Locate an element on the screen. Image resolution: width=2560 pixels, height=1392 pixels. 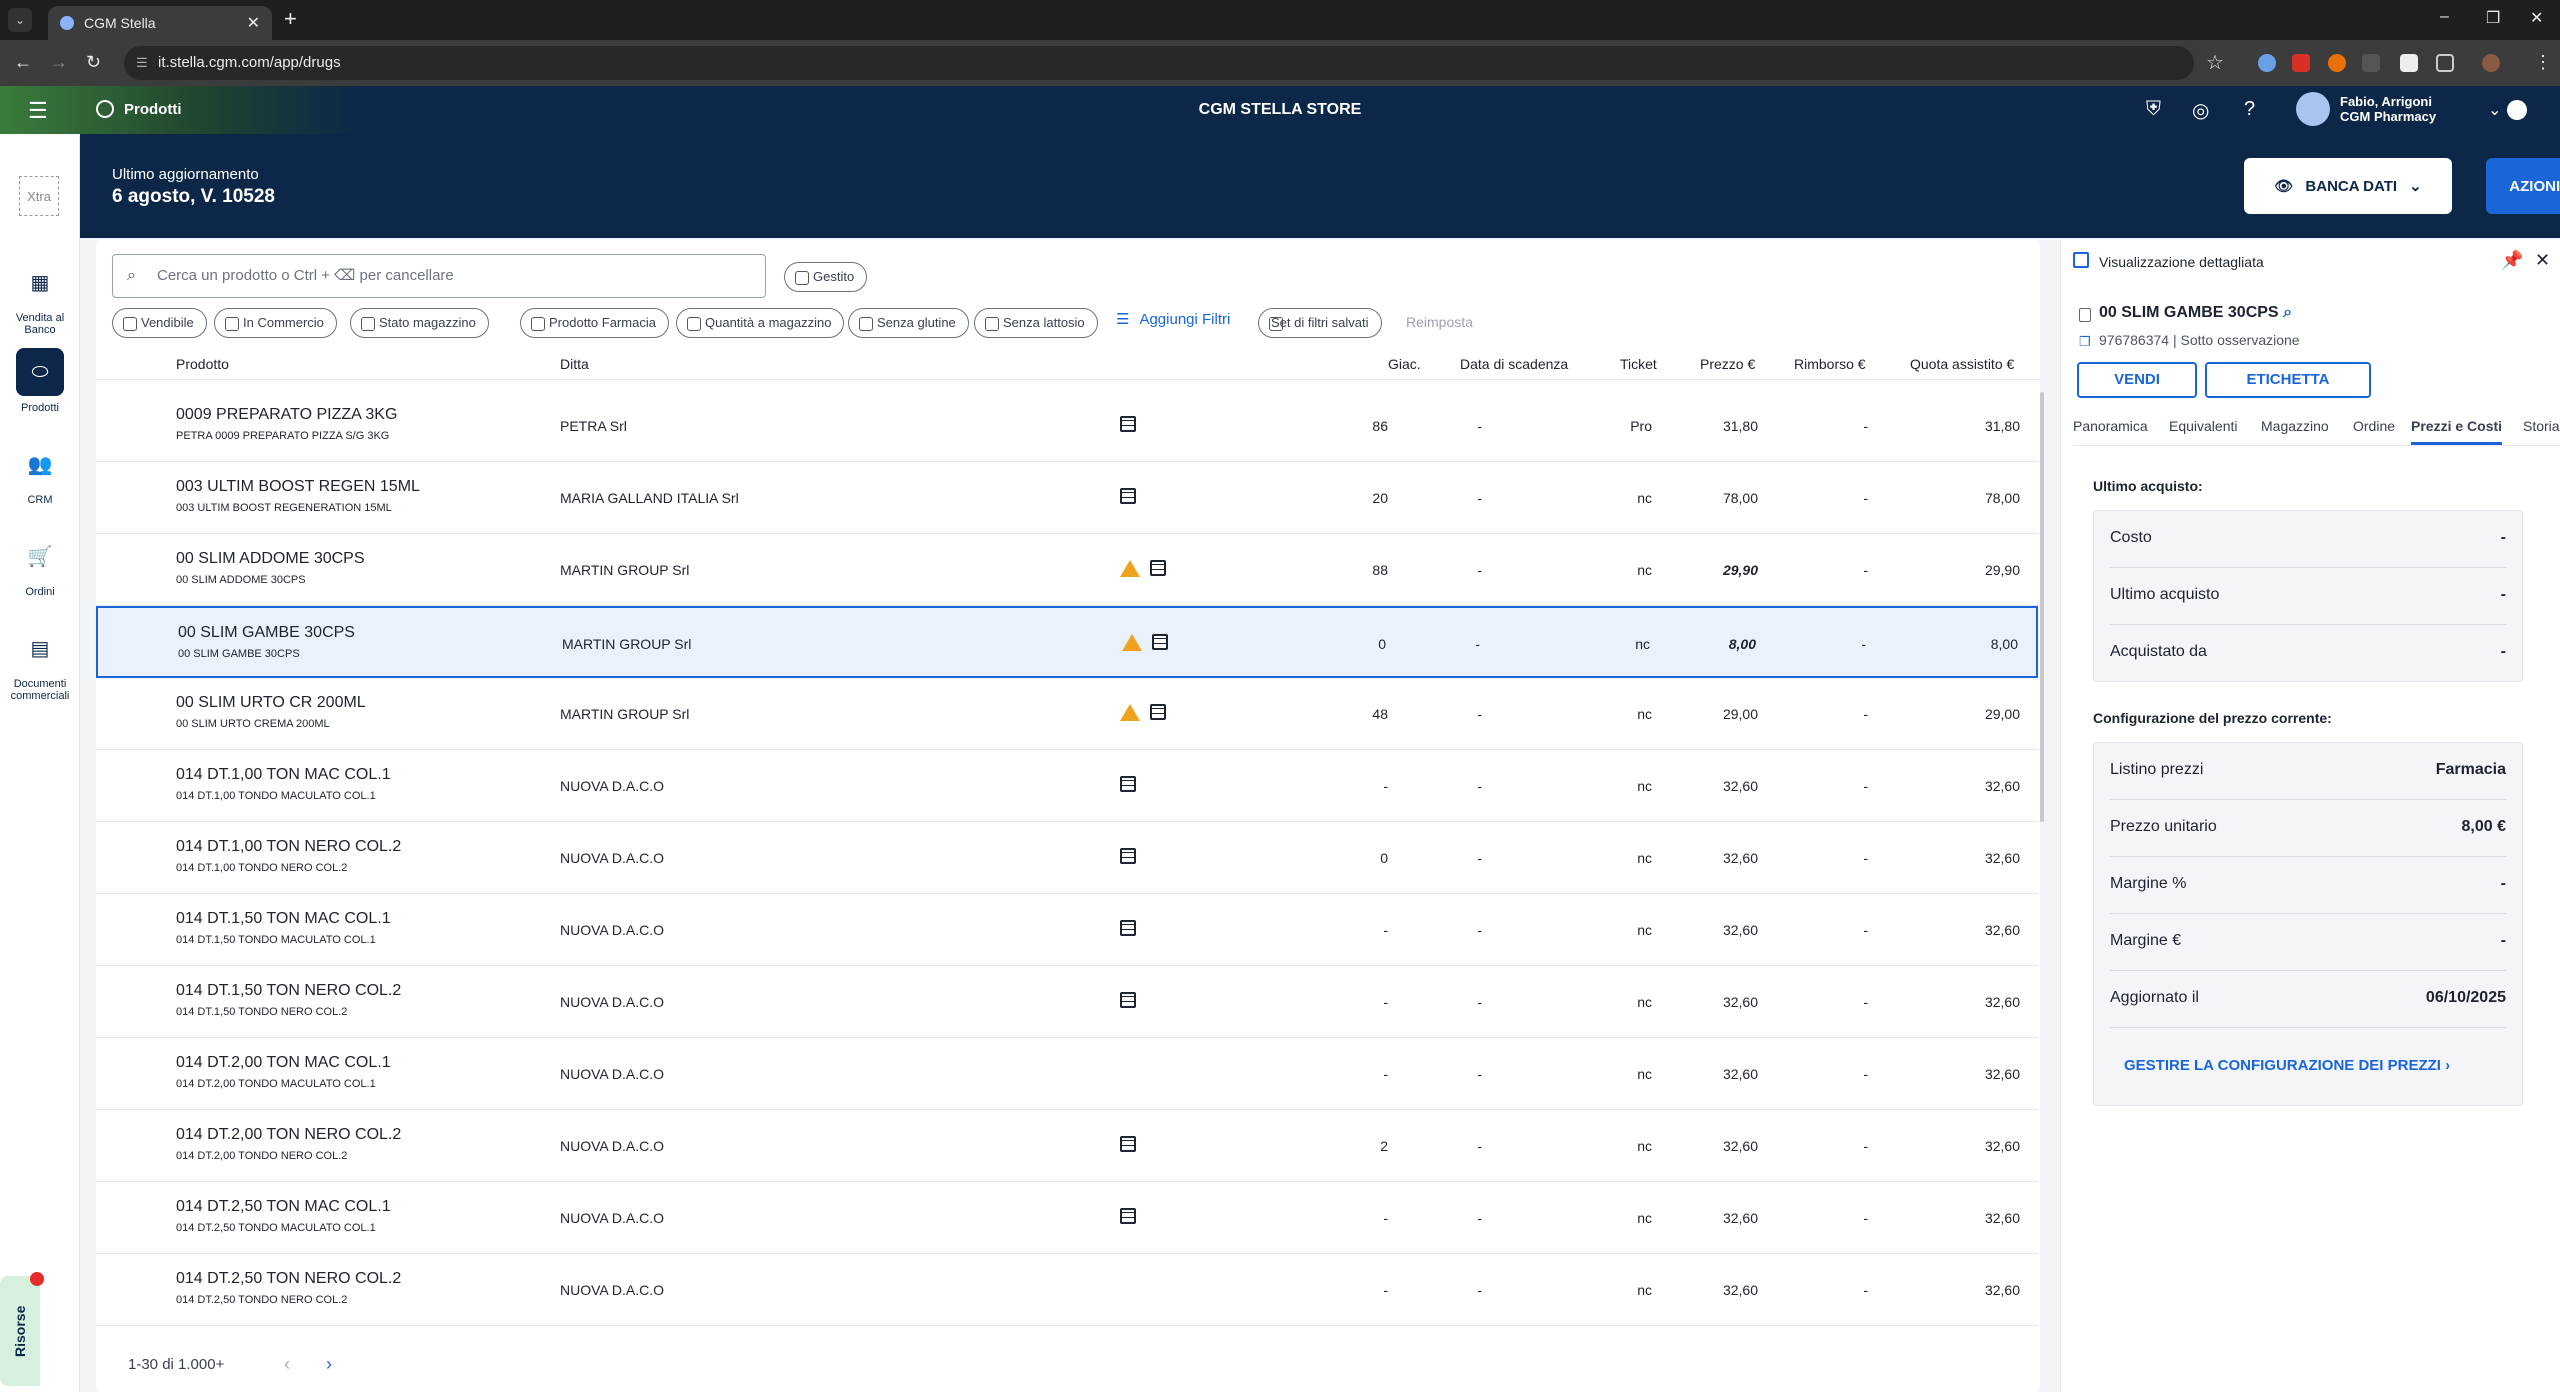
xtra-logo: Xtra is located at coordinates (39, 196).